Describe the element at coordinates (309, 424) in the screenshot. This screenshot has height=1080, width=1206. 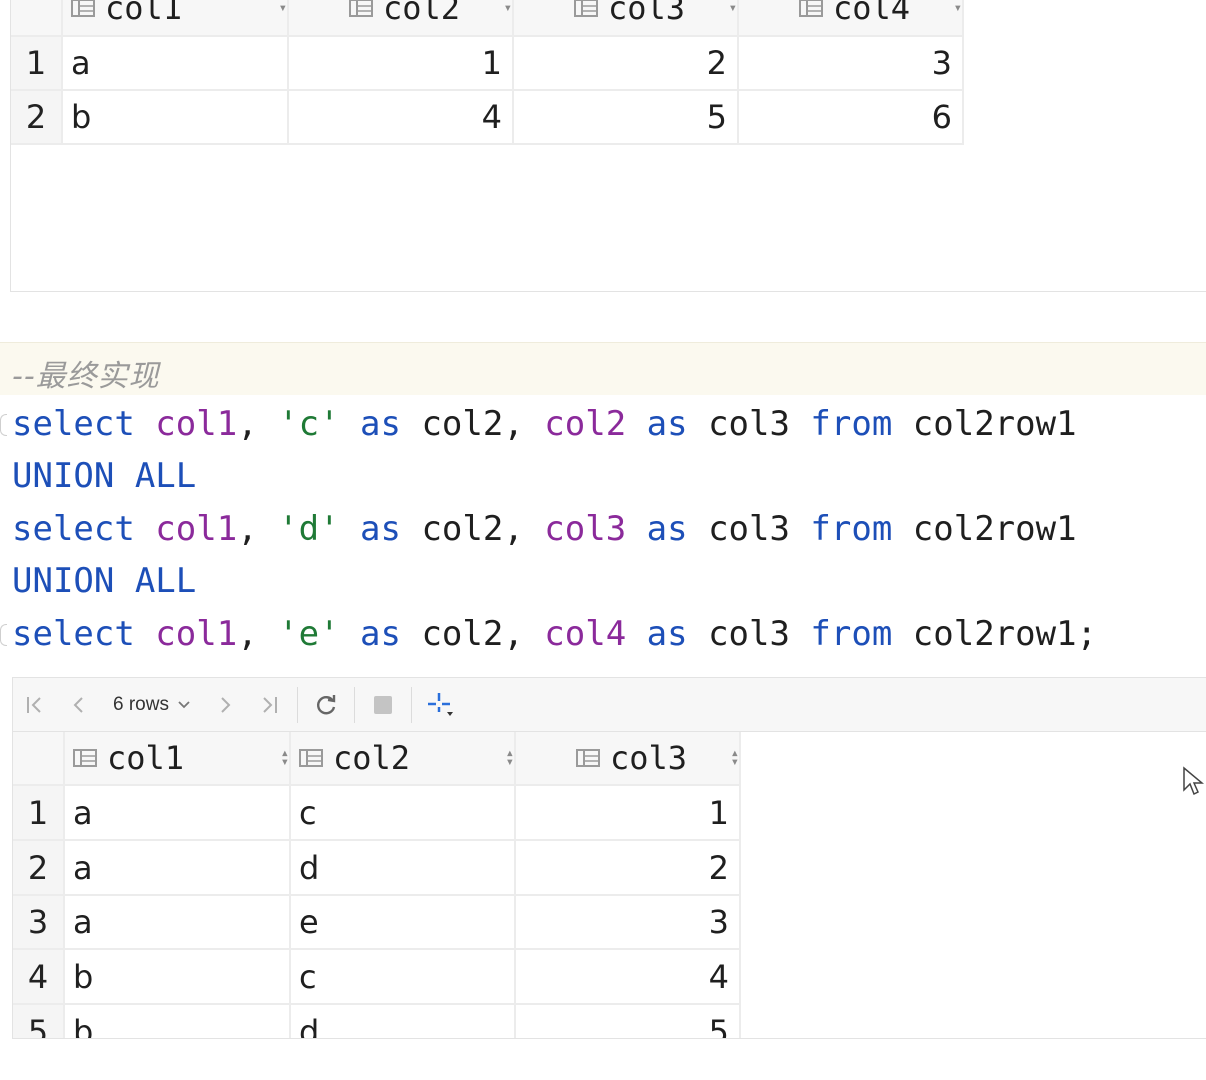
I see `code-token: 'c'` at that location.